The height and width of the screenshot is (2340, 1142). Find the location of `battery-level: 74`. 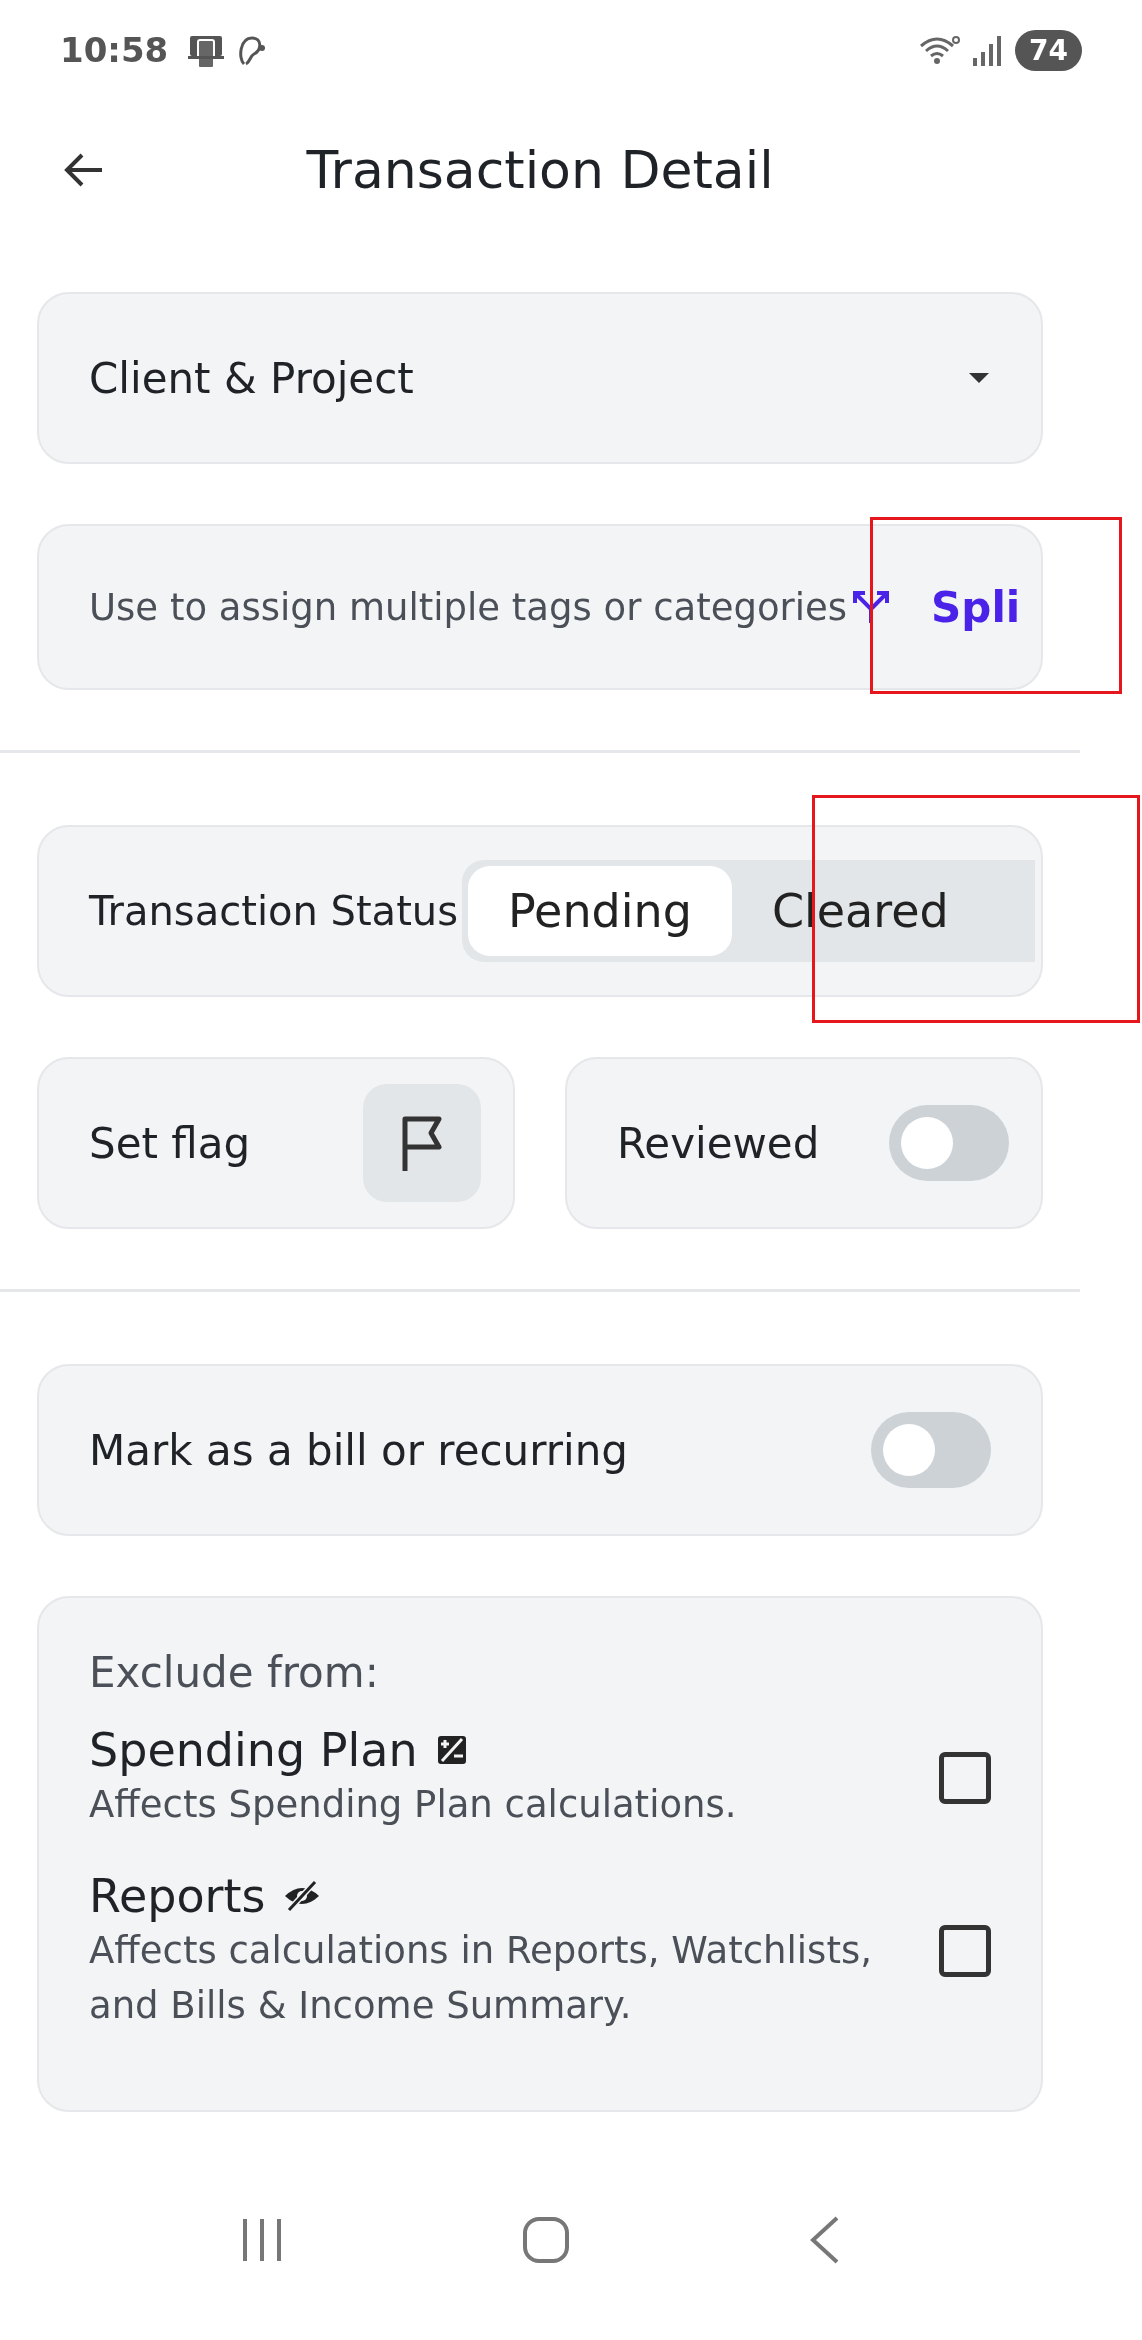

battery-level: 74 is located at coordinates (1048, 50).